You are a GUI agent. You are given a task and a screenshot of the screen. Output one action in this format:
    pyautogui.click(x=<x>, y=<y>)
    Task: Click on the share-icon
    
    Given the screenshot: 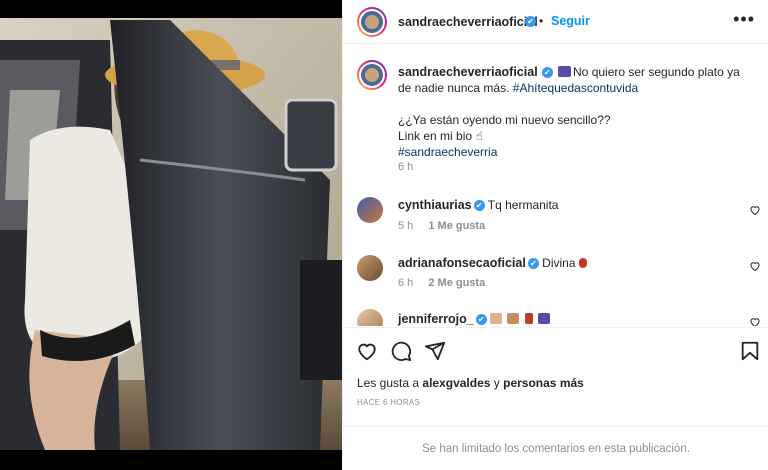 What is the action you would take?
    pyautogui.click(x=435, y=351)
    